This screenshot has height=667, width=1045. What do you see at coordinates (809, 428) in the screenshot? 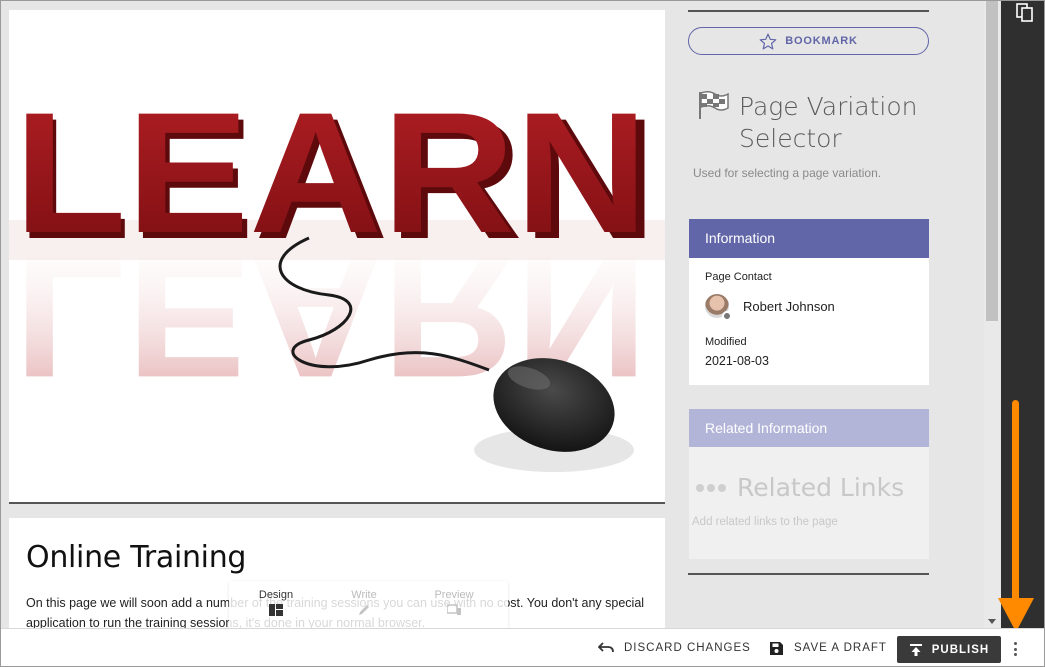
I see `related-information-heading: Related Information` at bounding box center [809, 428].